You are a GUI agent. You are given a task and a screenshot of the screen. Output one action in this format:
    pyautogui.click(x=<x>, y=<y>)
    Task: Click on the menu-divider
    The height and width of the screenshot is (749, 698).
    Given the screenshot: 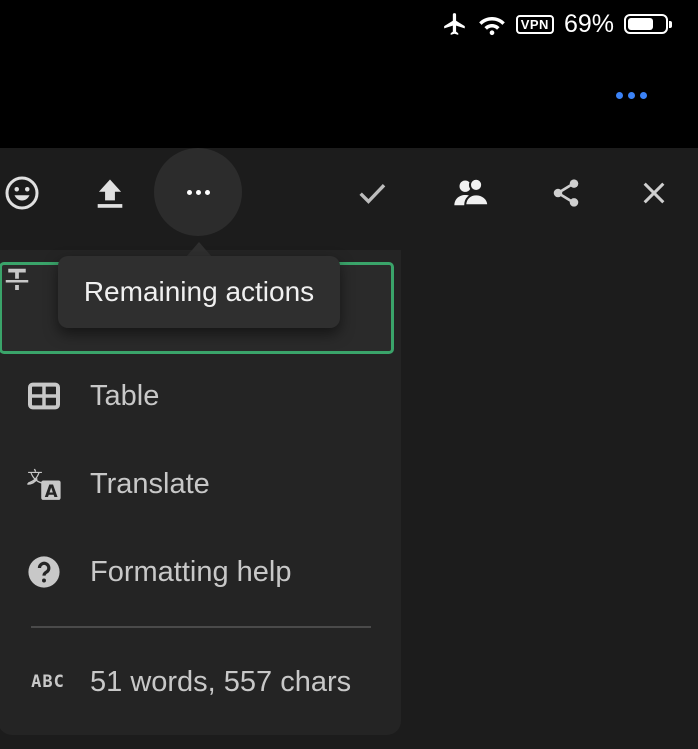 What is the action you would take?
    pyautogui.click(x=201, y=627)
    